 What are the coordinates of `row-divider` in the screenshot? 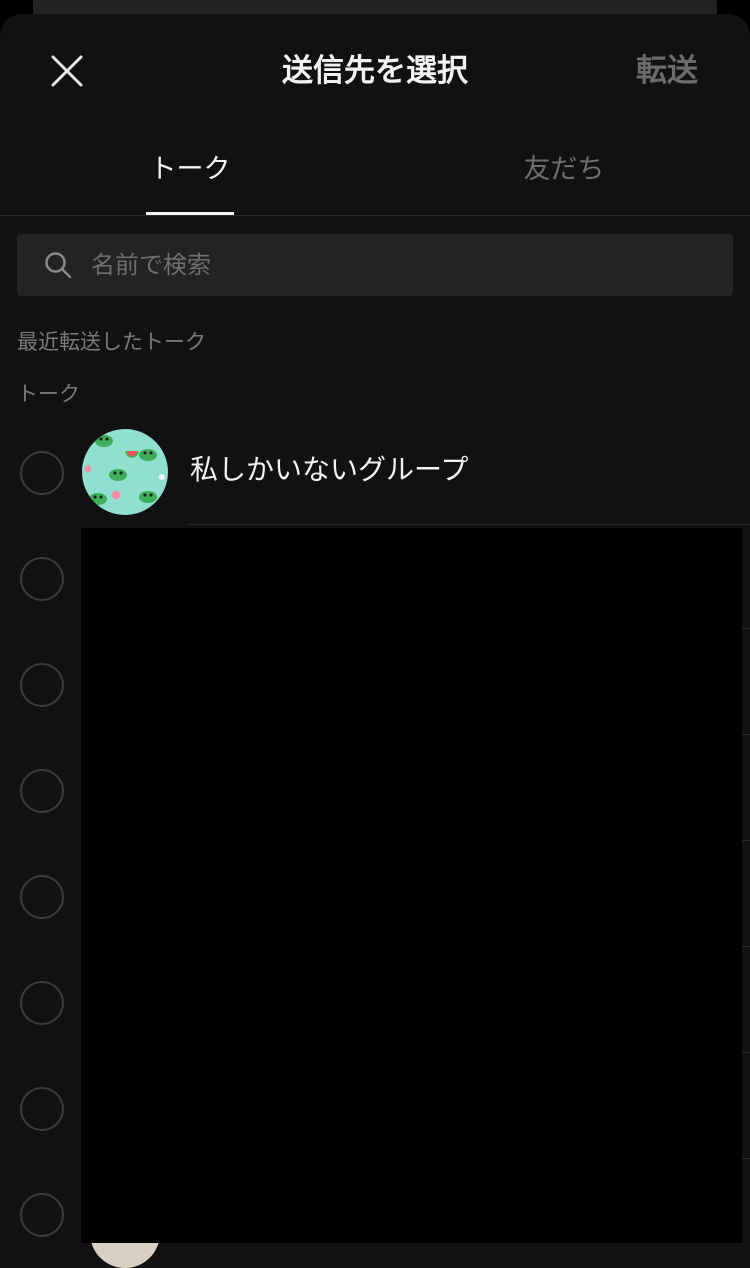 It's located at (469, 524).